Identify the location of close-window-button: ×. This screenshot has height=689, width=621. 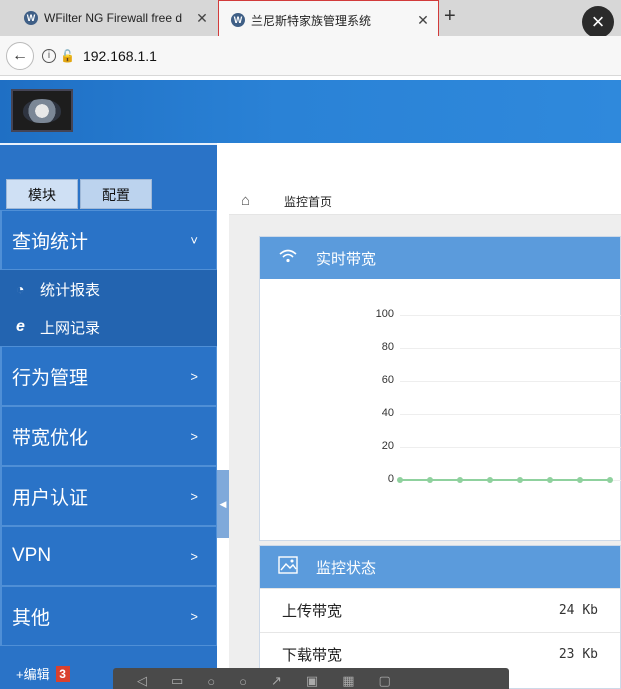
(598, 22).